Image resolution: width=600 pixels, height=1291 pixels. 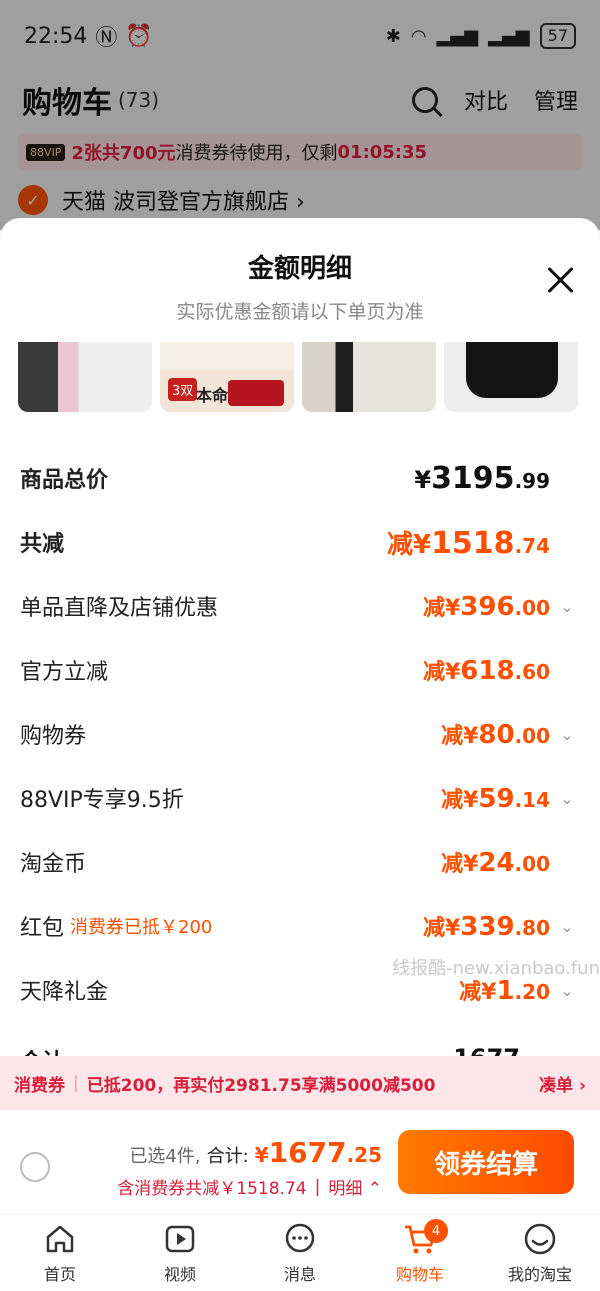 What do you see at coordinates (39, 1085) in the screenshot?
I see `coupon-tag: 消费券` at bounding box center [39, 1085].